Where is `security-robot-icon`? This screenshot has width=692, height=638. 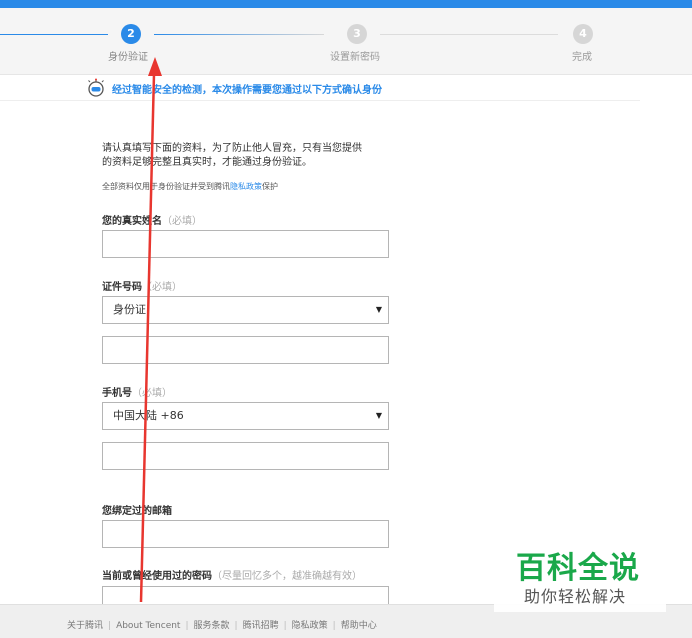
security-robot-icon is located at coordinates (96, 87).